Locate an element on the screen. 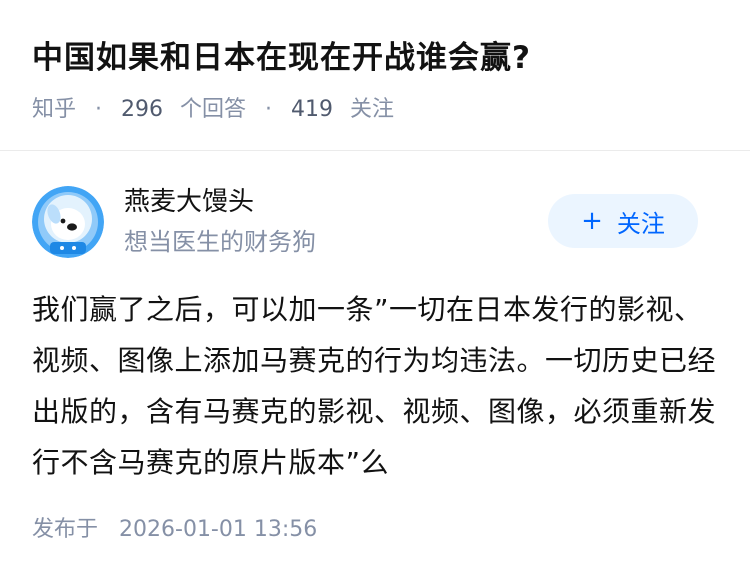 The height and width of the screenshot is (582, 750). header-divider is located at coordinates (375, 150).